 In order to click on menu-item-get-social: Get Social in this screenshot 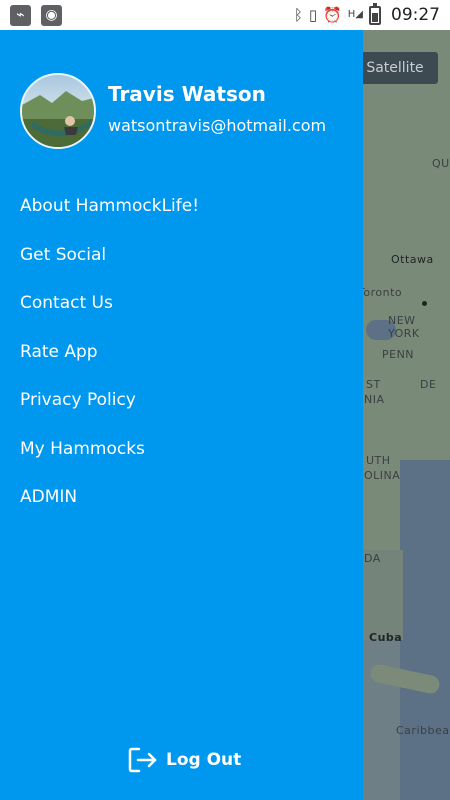, I will do `click(109, 267)`.